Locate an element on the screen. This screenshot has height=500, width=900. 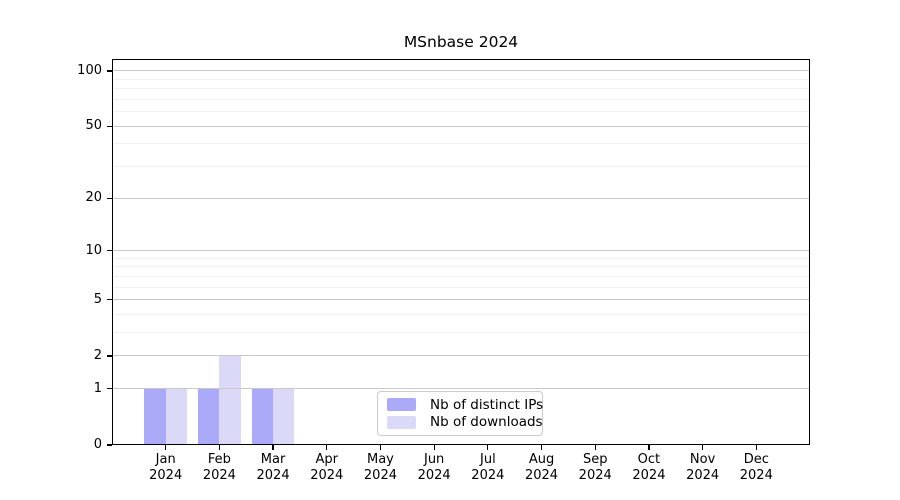
y-tick-label: 100 is located at coordinates (89, 70).